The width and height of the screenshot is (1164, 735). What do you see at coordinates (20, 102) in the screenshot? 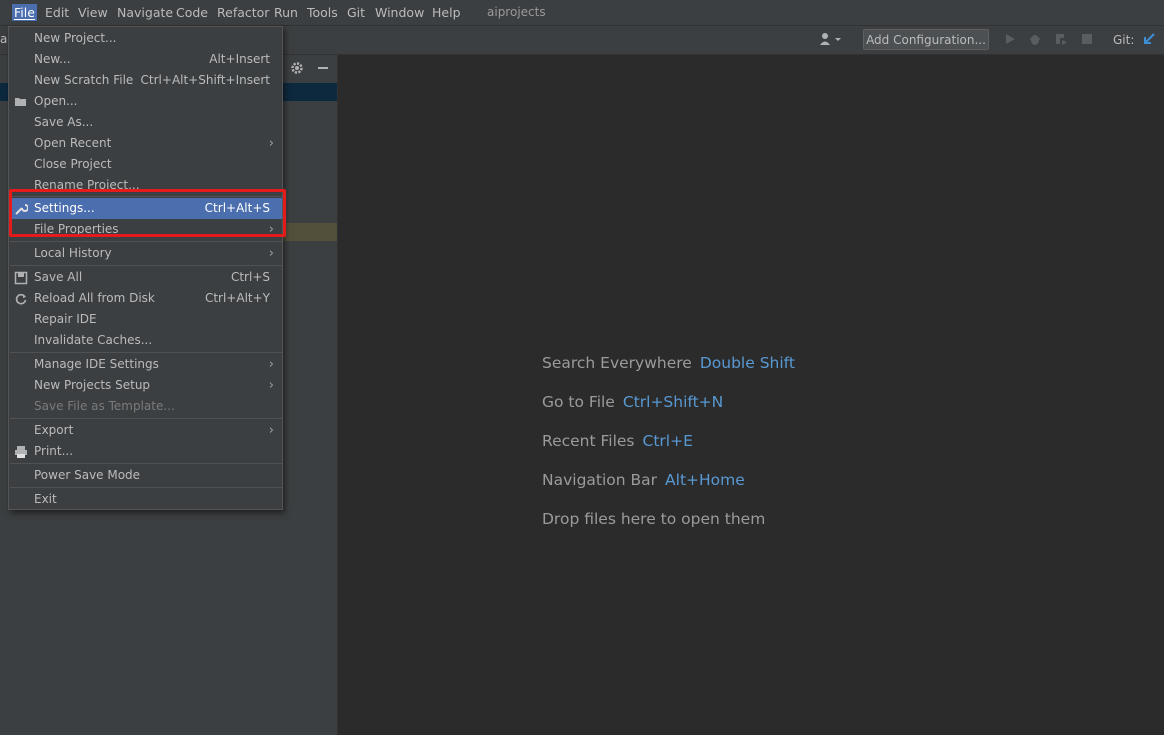
I see `folder-icon` at bounding box center [20, 102].